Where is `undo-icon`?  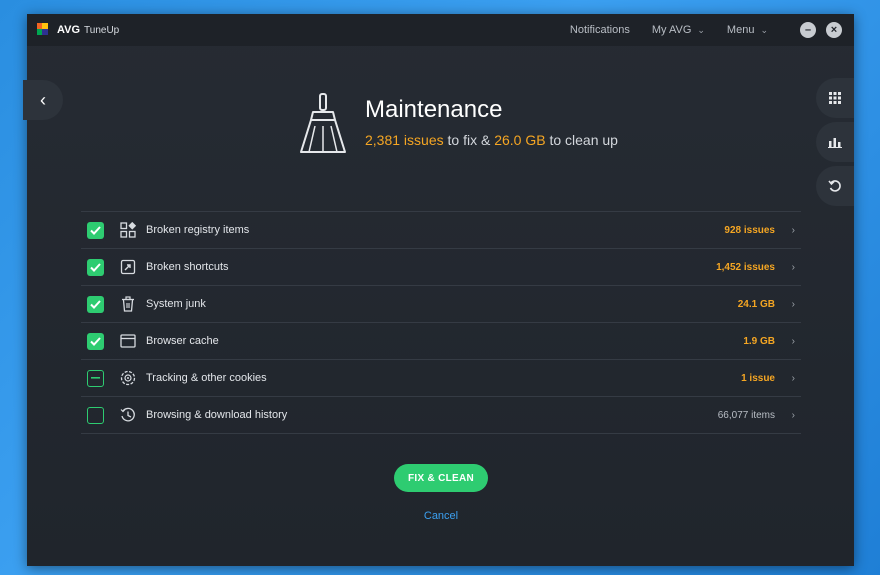 undo-icon is located at coordinates (834, 186).